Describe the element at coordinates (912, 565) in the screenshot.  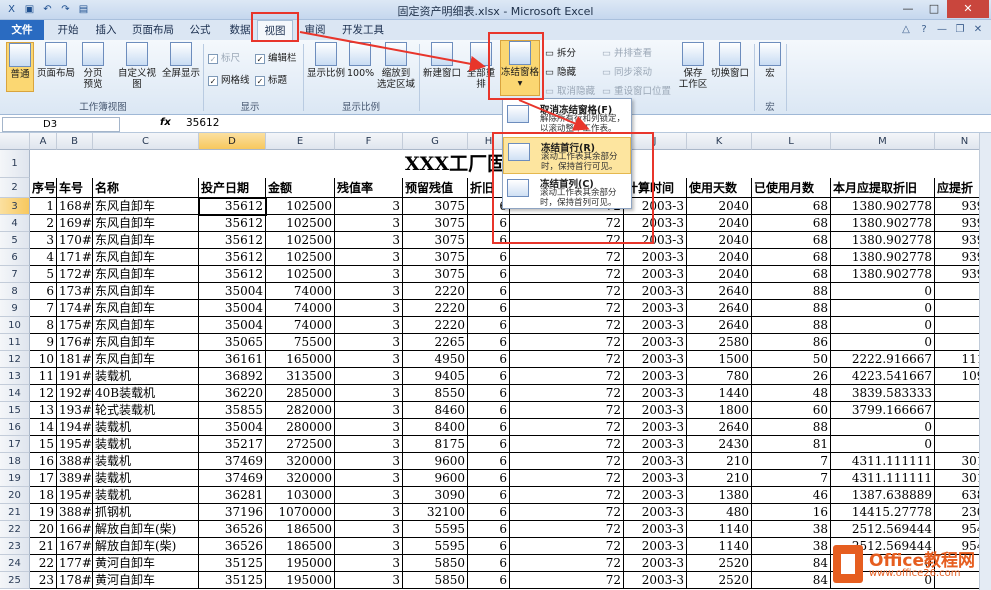
I see `office26-logo: Office教程网 www.office26.com` at that location.